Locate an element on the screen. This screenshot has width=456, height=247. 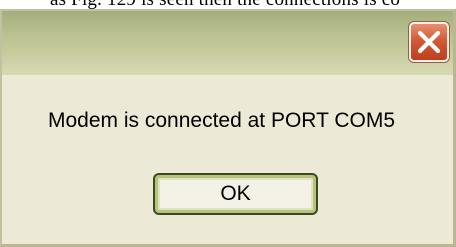
close-icon is located at coordinates (429, 42).